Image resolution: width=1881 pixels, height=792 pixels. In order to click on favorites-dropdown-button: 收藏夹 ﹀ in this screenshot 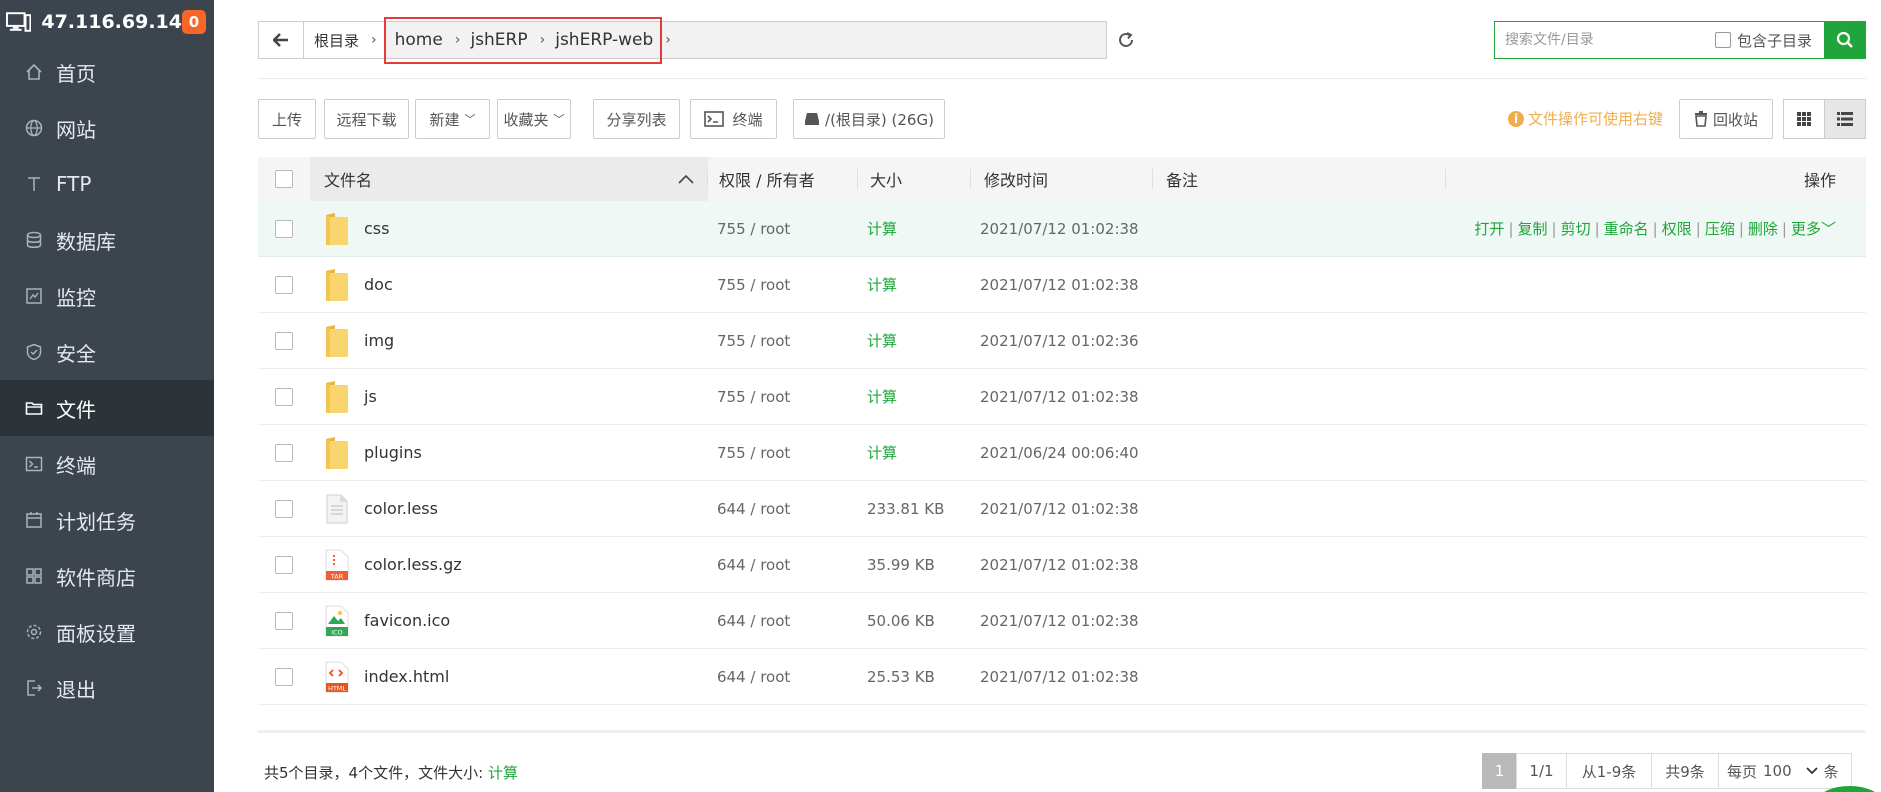, I will do `click(534, 119)`.